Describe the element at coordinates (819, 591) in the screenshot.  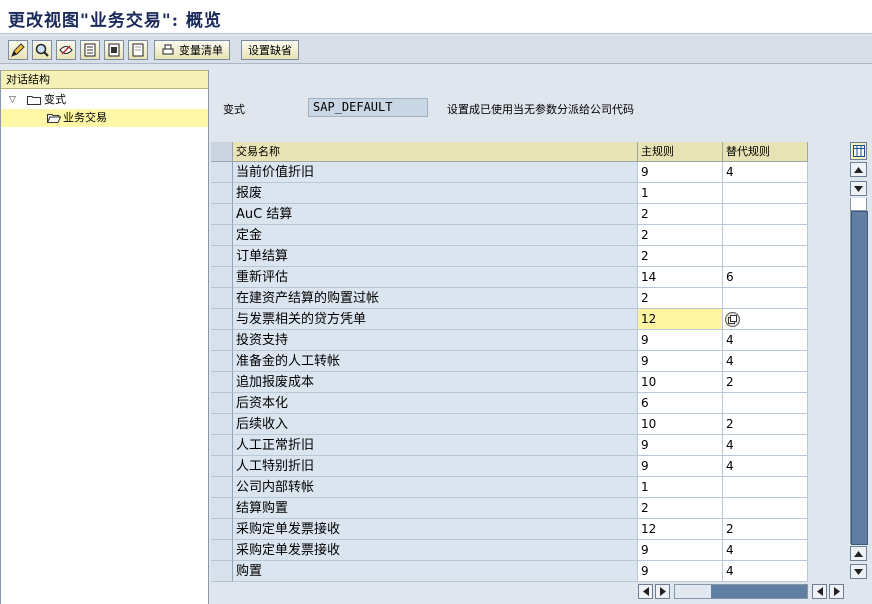
I see `page-left-icon` at that location.